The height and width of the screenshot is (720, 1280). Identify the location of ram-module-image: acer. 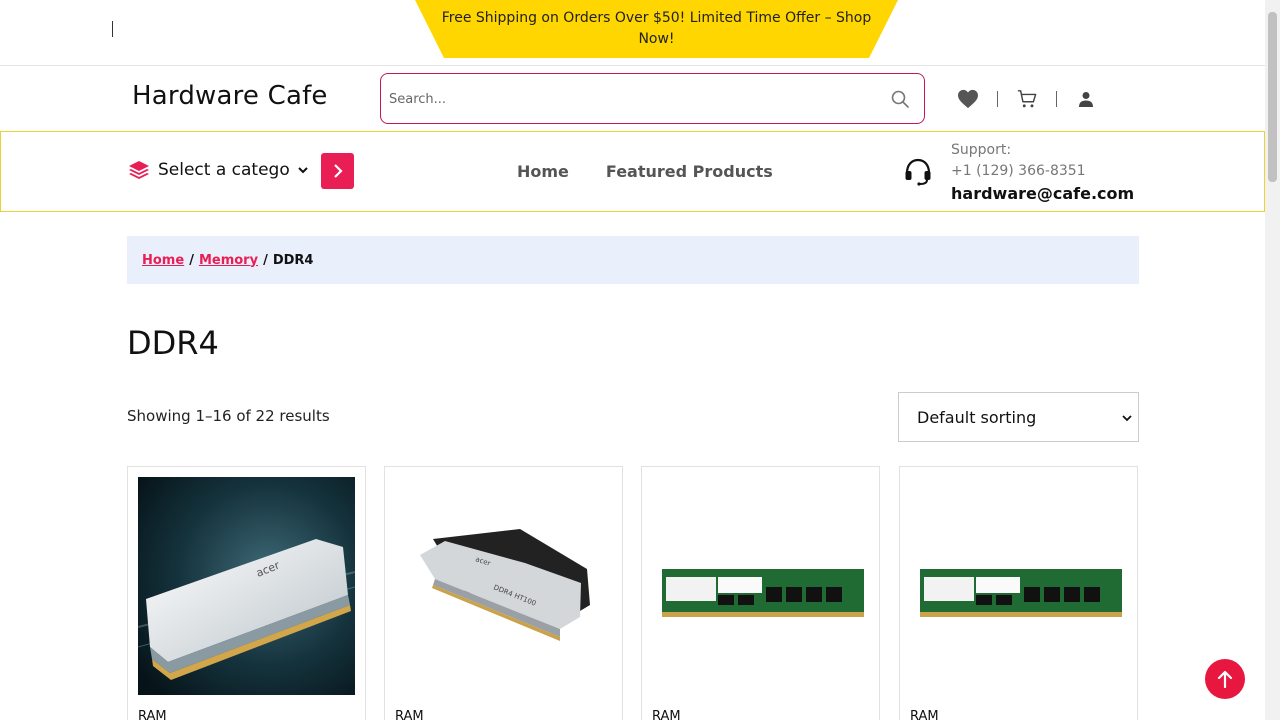
(246, 586).